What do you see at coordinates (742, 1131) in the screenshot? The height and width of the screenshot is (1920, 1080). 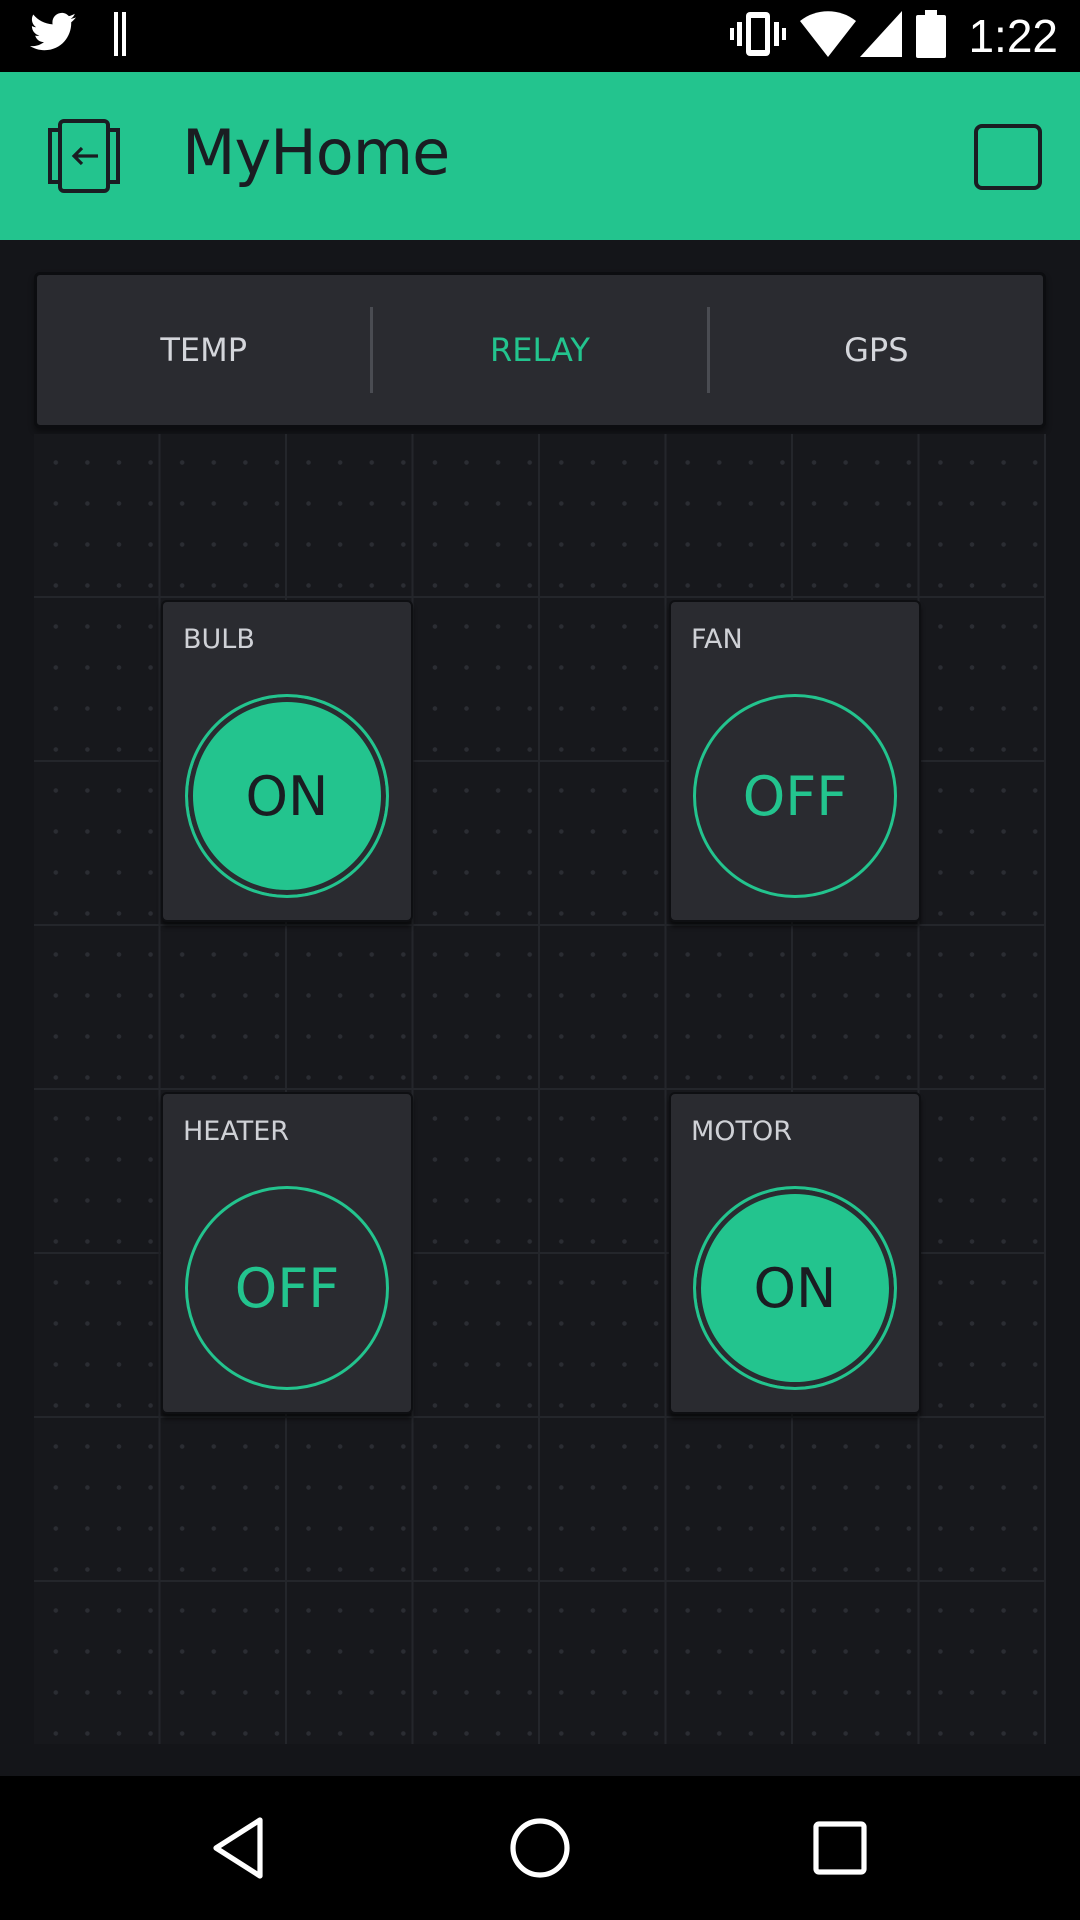 I see `widget-label: MOTOR` at bounding box center [742, 1131].